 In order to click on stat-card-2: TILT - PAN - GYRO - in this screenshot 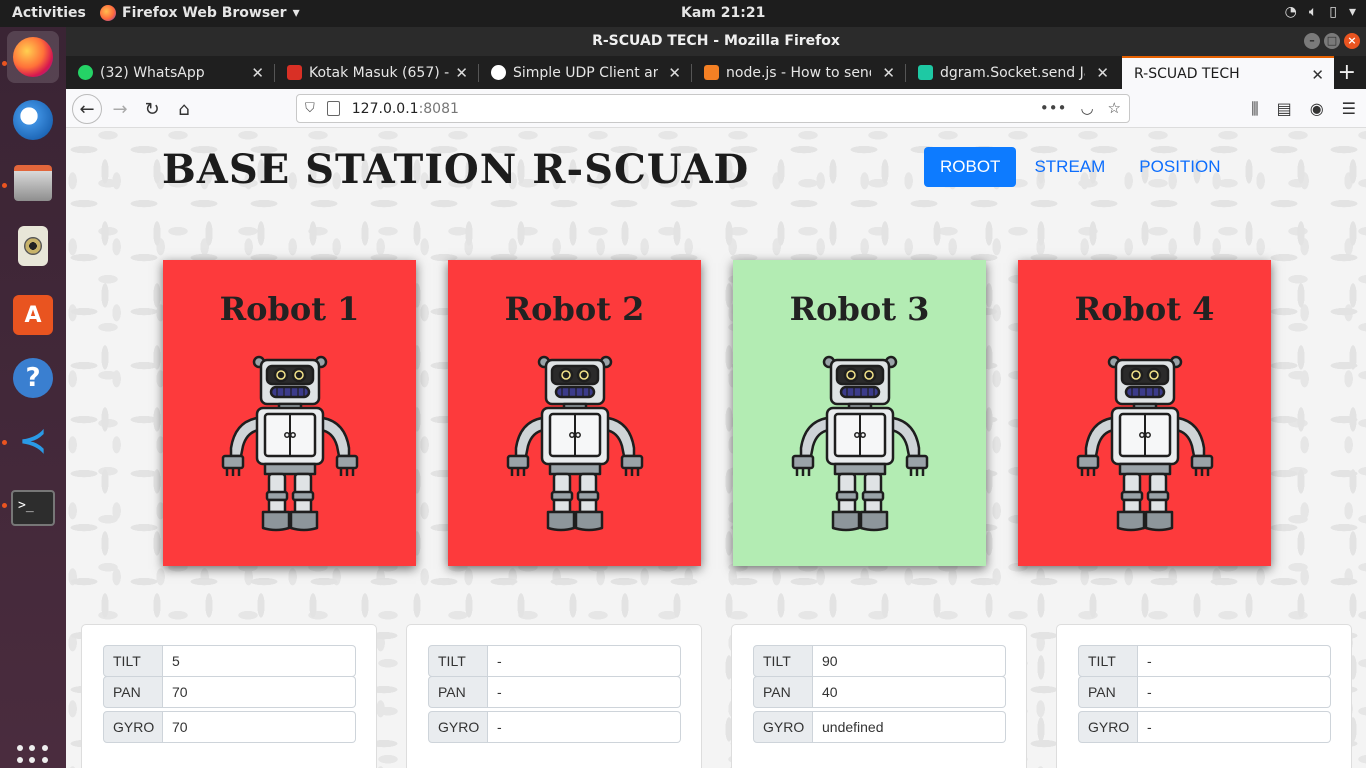, I will do `click(554, 696)`.